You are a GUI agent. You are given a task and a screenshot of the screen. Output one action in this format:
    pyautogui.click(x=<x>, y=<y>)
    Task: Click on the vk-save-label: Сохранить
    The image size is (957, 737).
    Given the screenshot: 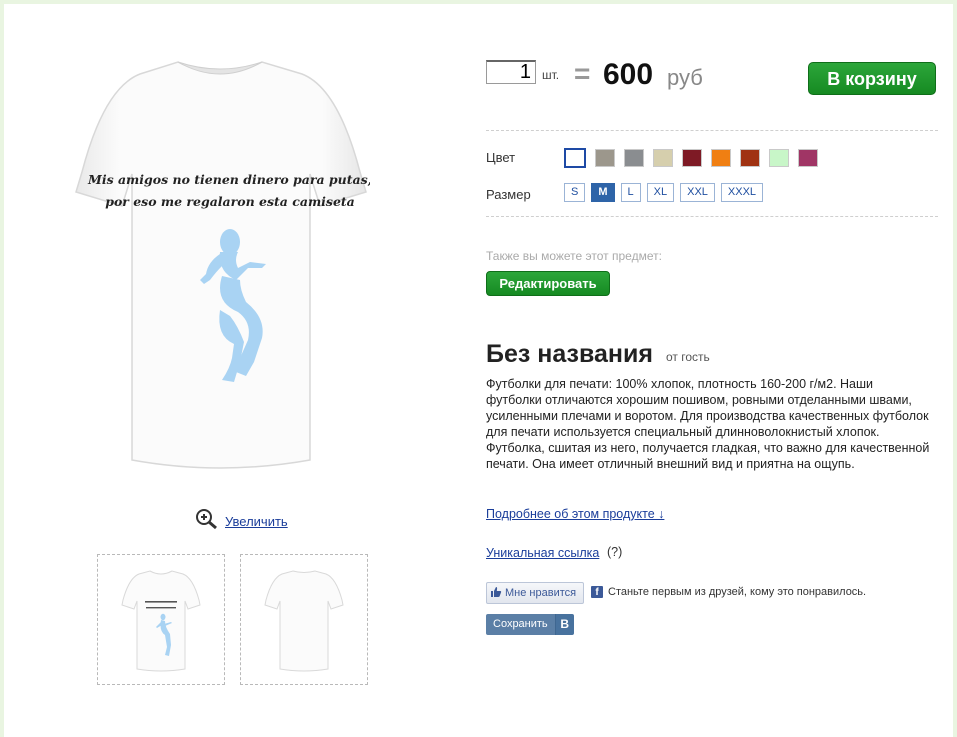 What is the action you would take?
    pyautogui.click(x=520, y=624)
    